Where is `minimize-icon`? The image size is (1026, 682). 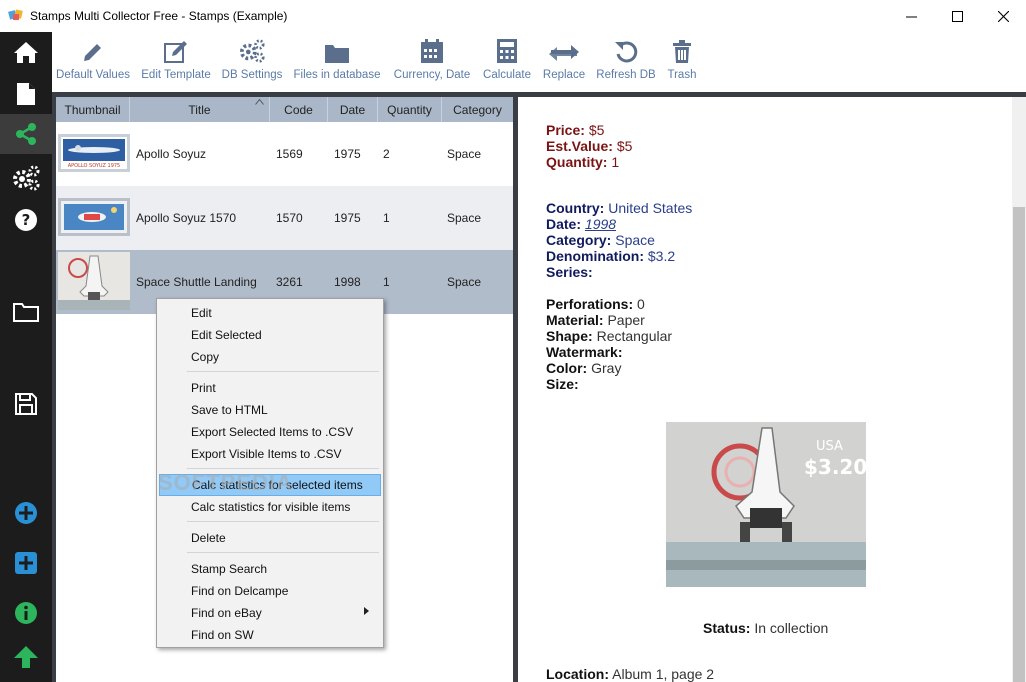
minimize-icon is located at coordinates (911, 16).